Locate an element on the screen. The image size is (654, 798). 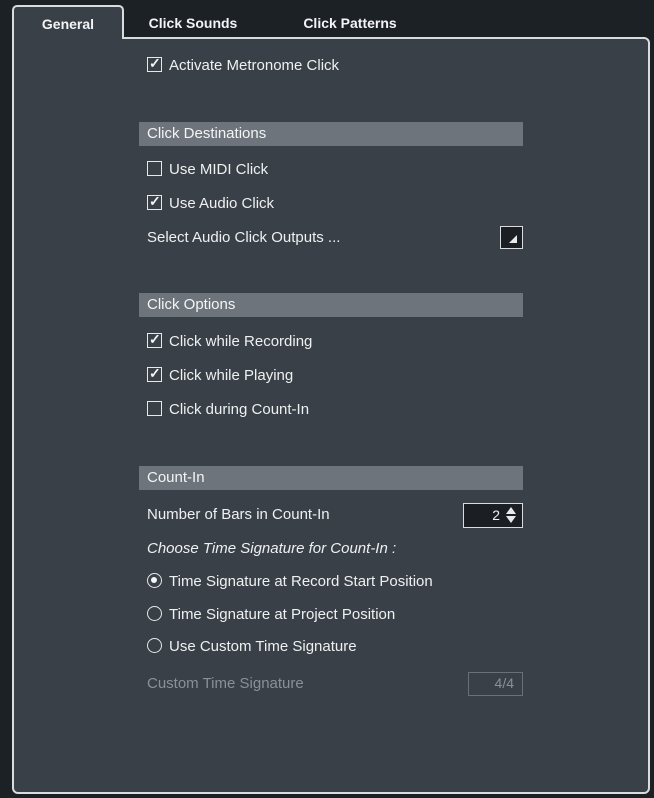
stepper-arrows-icon is located at coordinates (511, 515).